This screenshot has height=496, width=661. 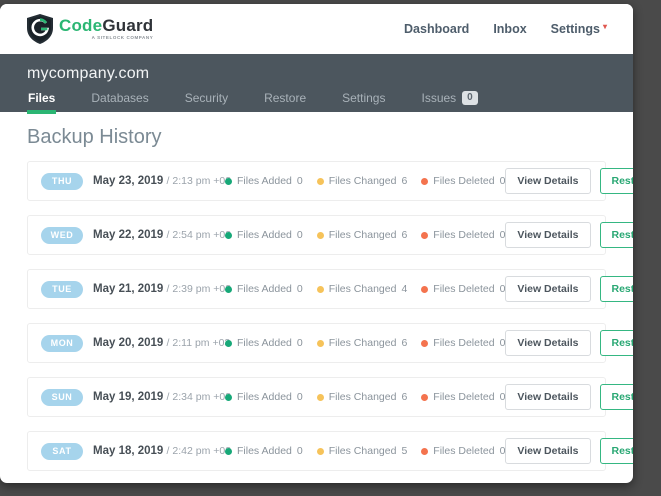 What do you see at coordinates (162, 343) in the screenshot?
I see `backup-date: May 20, 2019 / 2:11 pm +03` at bounding box center [162, 343].